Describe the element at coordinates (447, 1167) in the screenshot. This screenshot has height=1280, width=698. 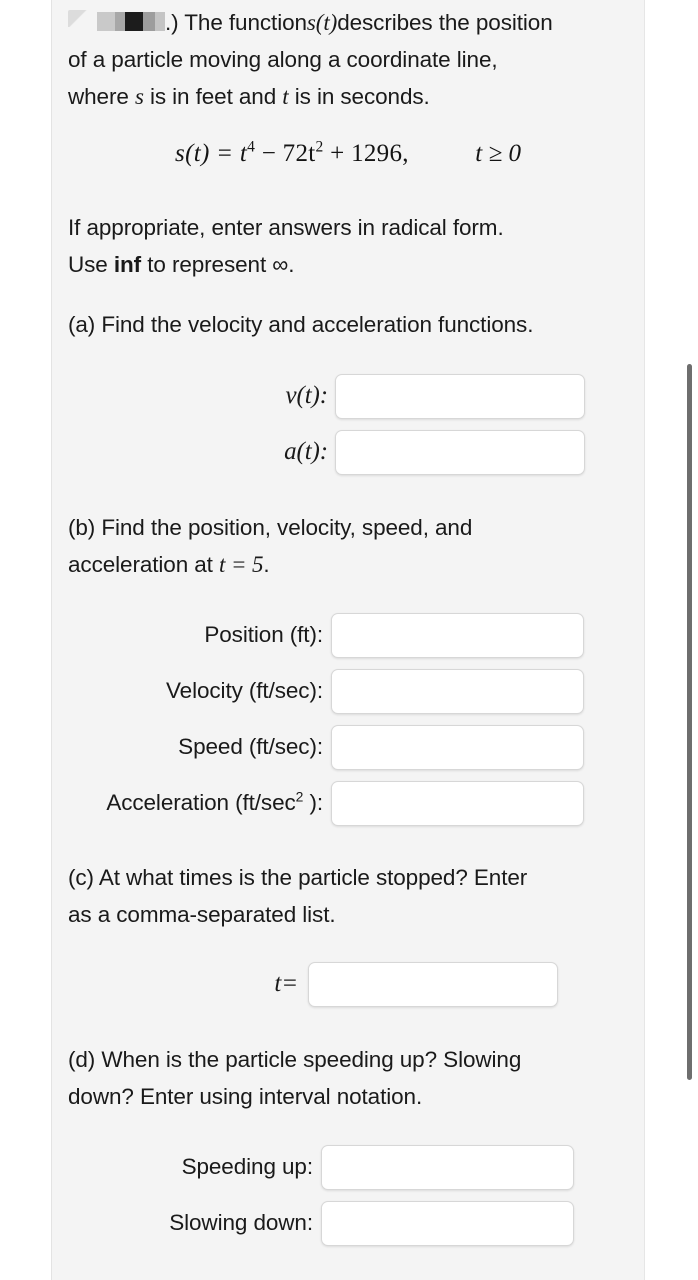
I see `speeding-up-input` at that location.